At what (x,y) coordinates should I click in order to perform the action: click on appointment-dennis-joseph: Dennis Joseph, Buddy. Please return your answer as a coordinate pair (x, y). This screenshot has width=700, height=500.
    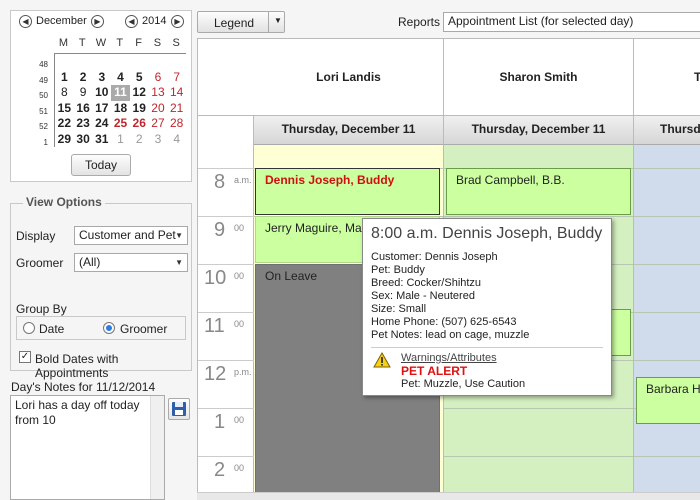
    Looking at the image, I should click on (347, 191).